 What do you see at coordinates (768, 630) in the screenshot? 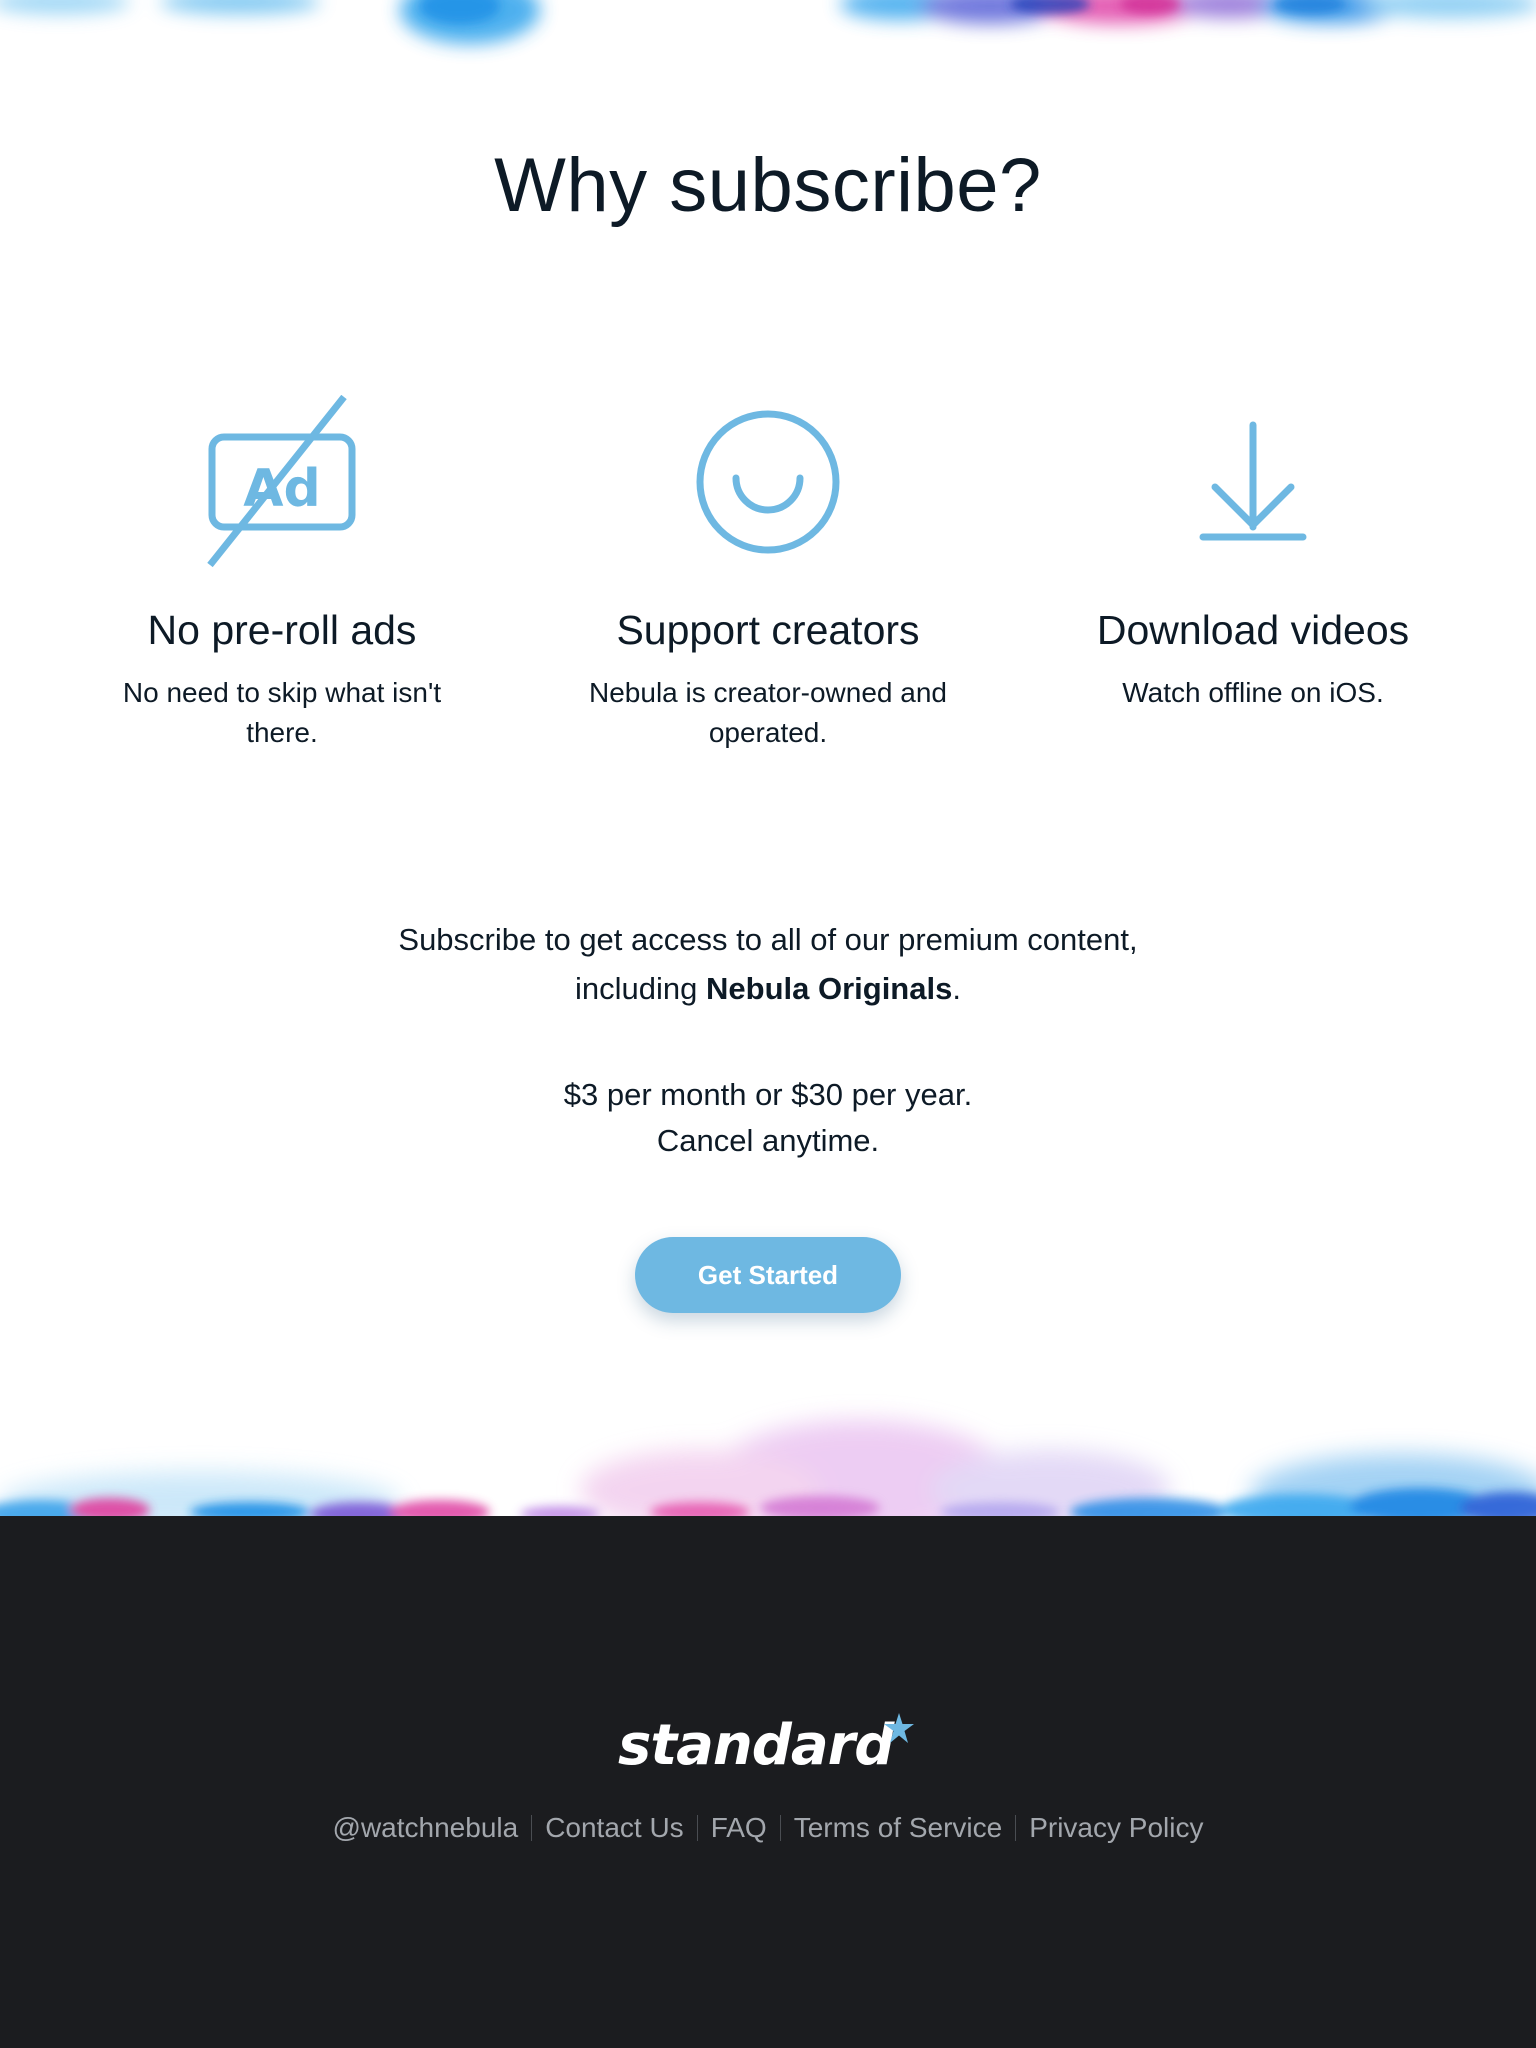
I see `feature-title: Support creators` at bounding box center [768, 630].